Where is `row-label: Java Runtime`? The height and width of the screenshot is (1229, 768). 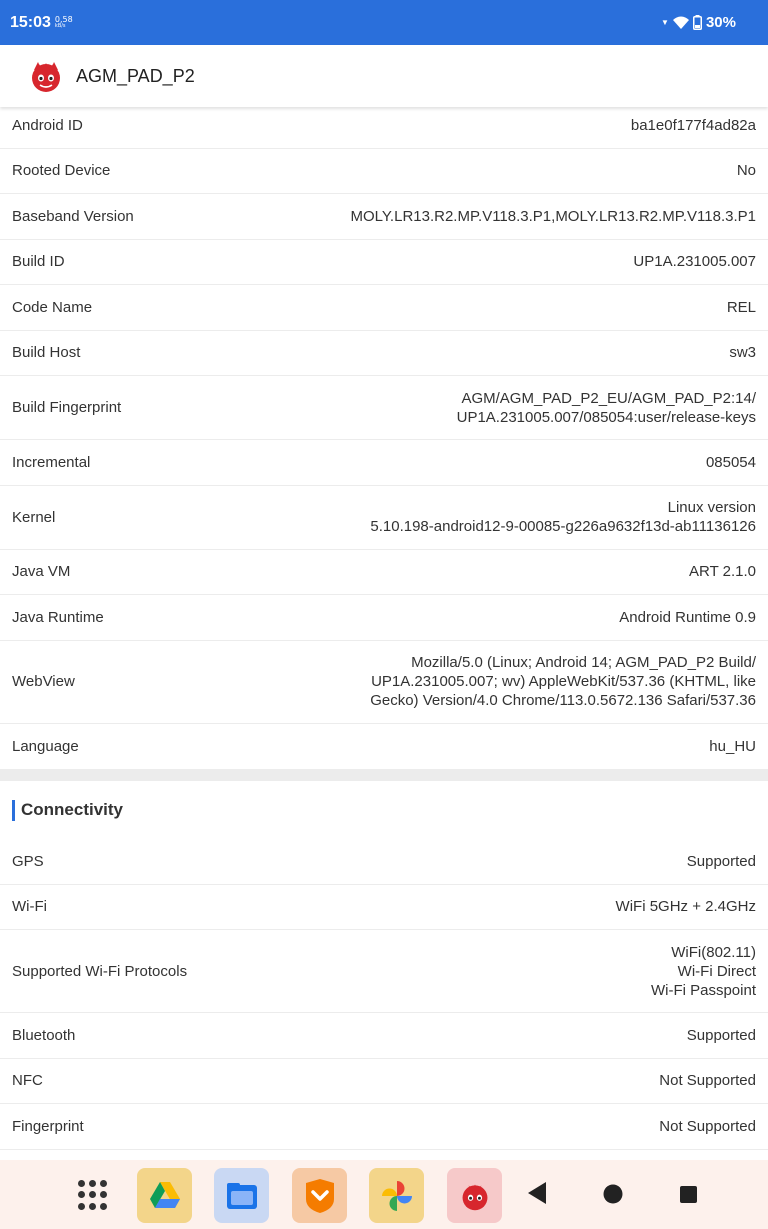 row-label: Java Runtime is located at coordinates (58, 617).